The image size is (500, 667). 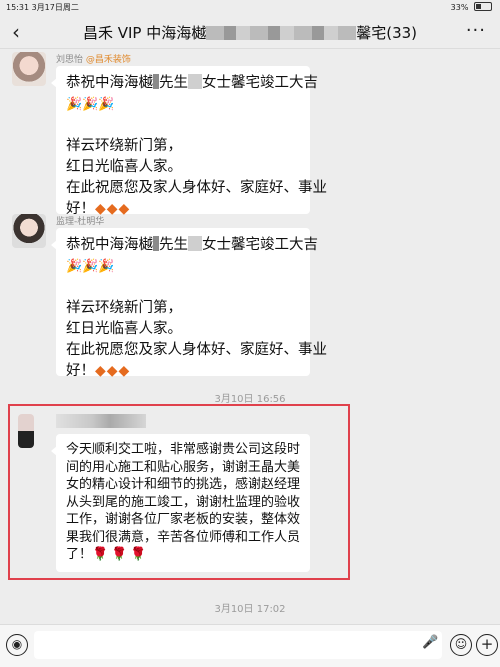 What do you see at coordinates (113, 371) in the screenshot?
I see `diamond-emoji: ◆◆◆` at bounding box center [113, 371].